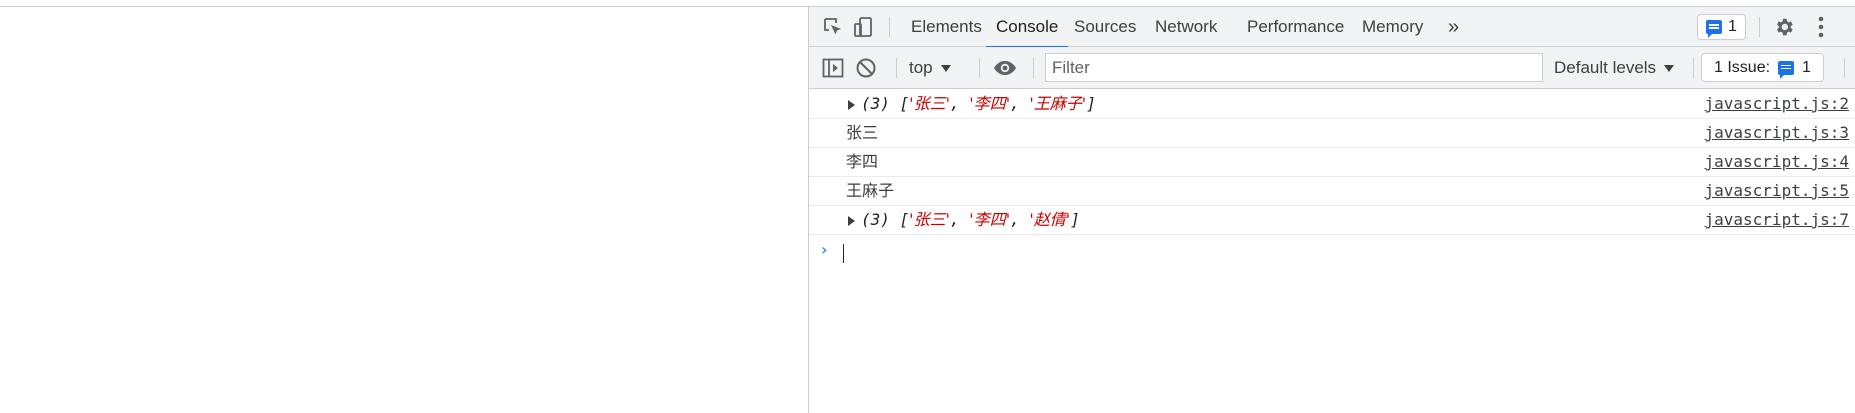 The height and width of the screenshot is (413, 1855). Describe the element at coordinates (833, 27) in the screenshot. I see `inspect-element-icon` at that location.